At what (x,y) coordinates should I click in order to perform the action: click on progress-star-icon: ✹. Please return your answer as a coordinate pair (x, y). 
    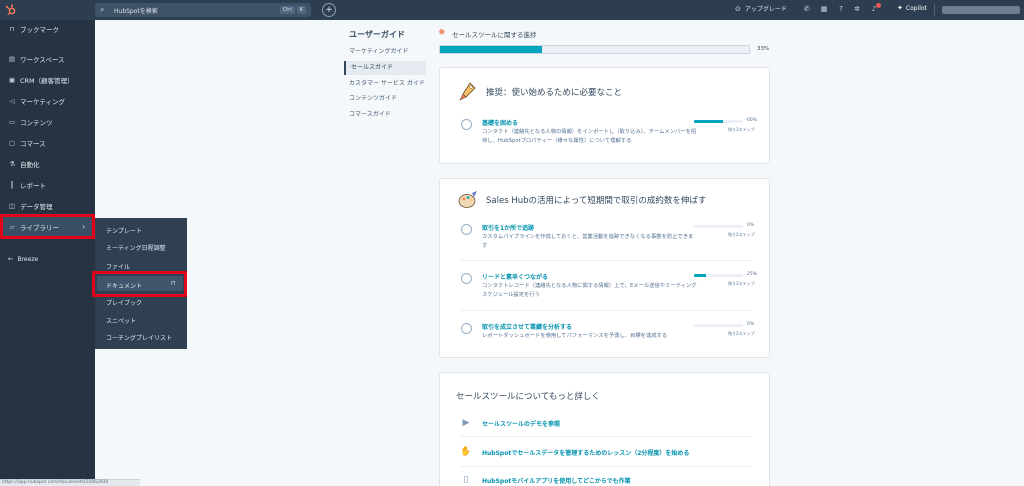
    Looking at the image, I should click on (442, 33).